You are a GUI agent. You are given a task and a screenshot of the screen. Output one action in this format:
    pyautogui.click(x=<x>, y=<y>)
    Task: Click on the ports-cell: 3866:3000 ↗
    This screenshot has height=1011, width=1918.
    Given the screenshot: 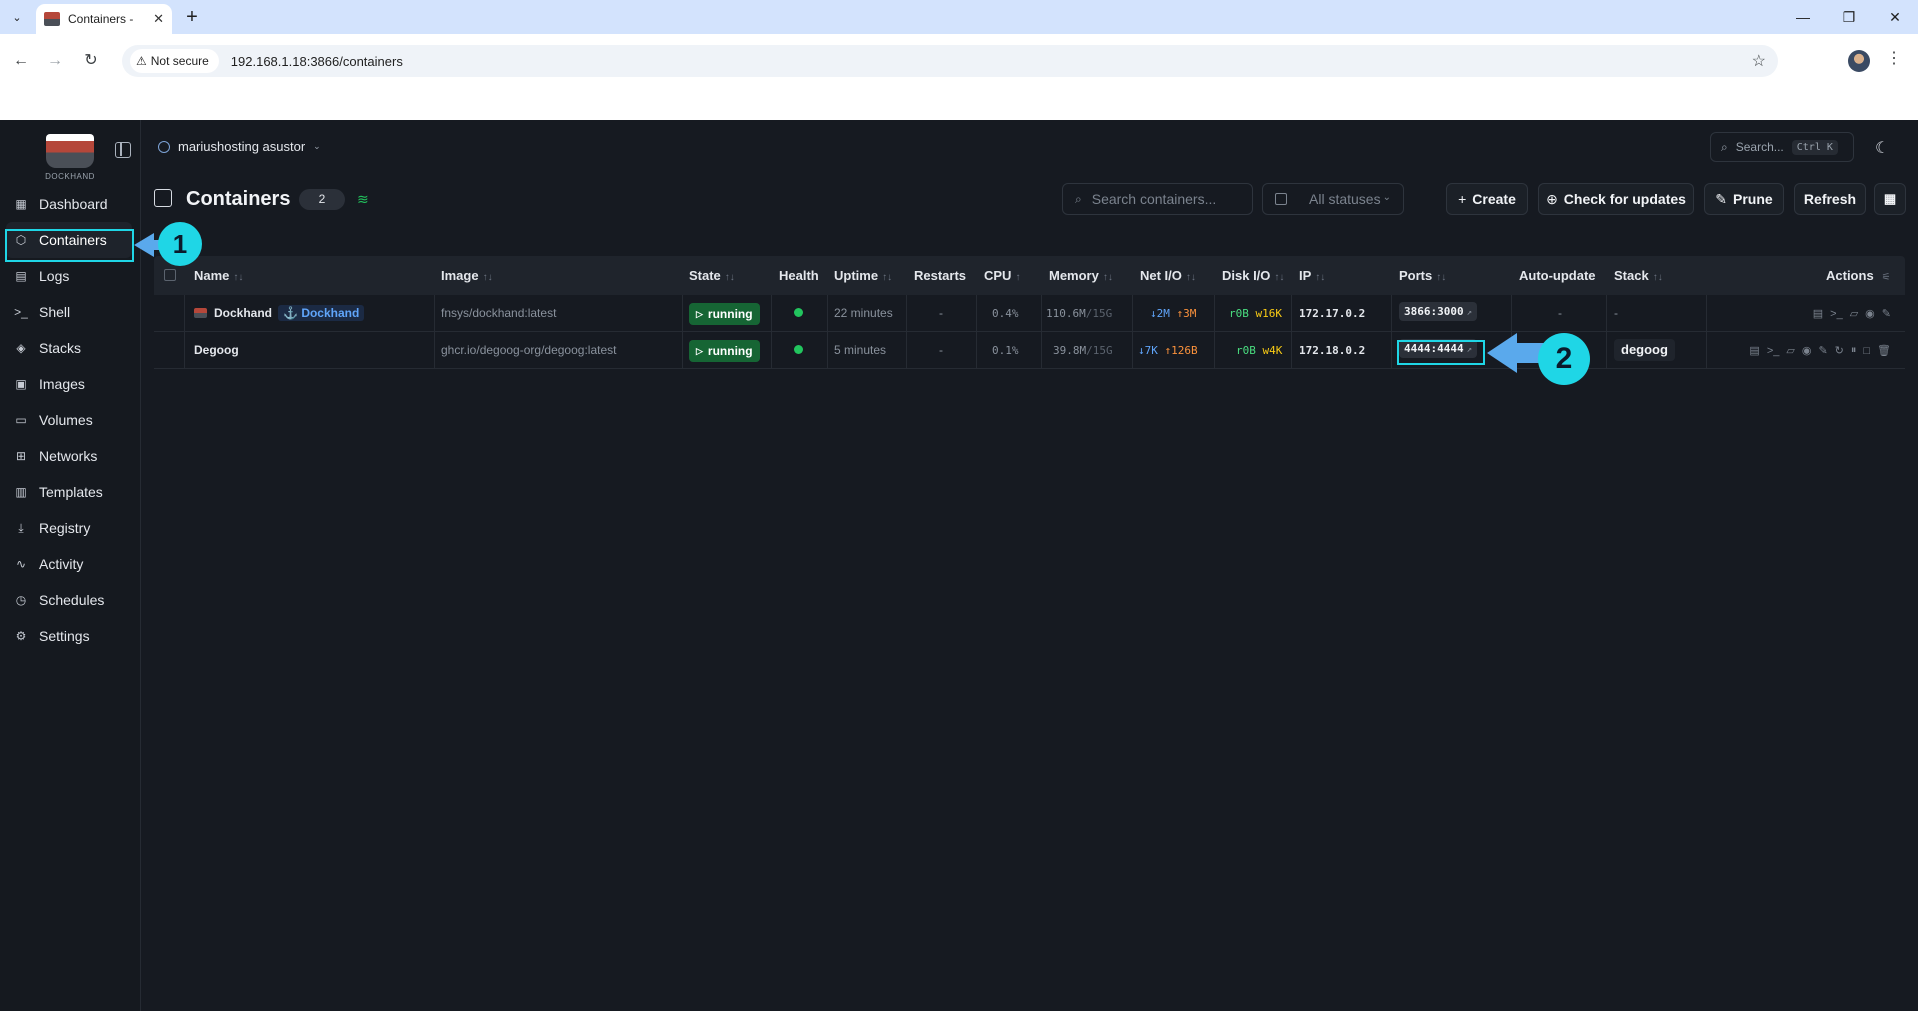 What is the action you would take?
    pyautogui.click(x=1438, y=311)
    